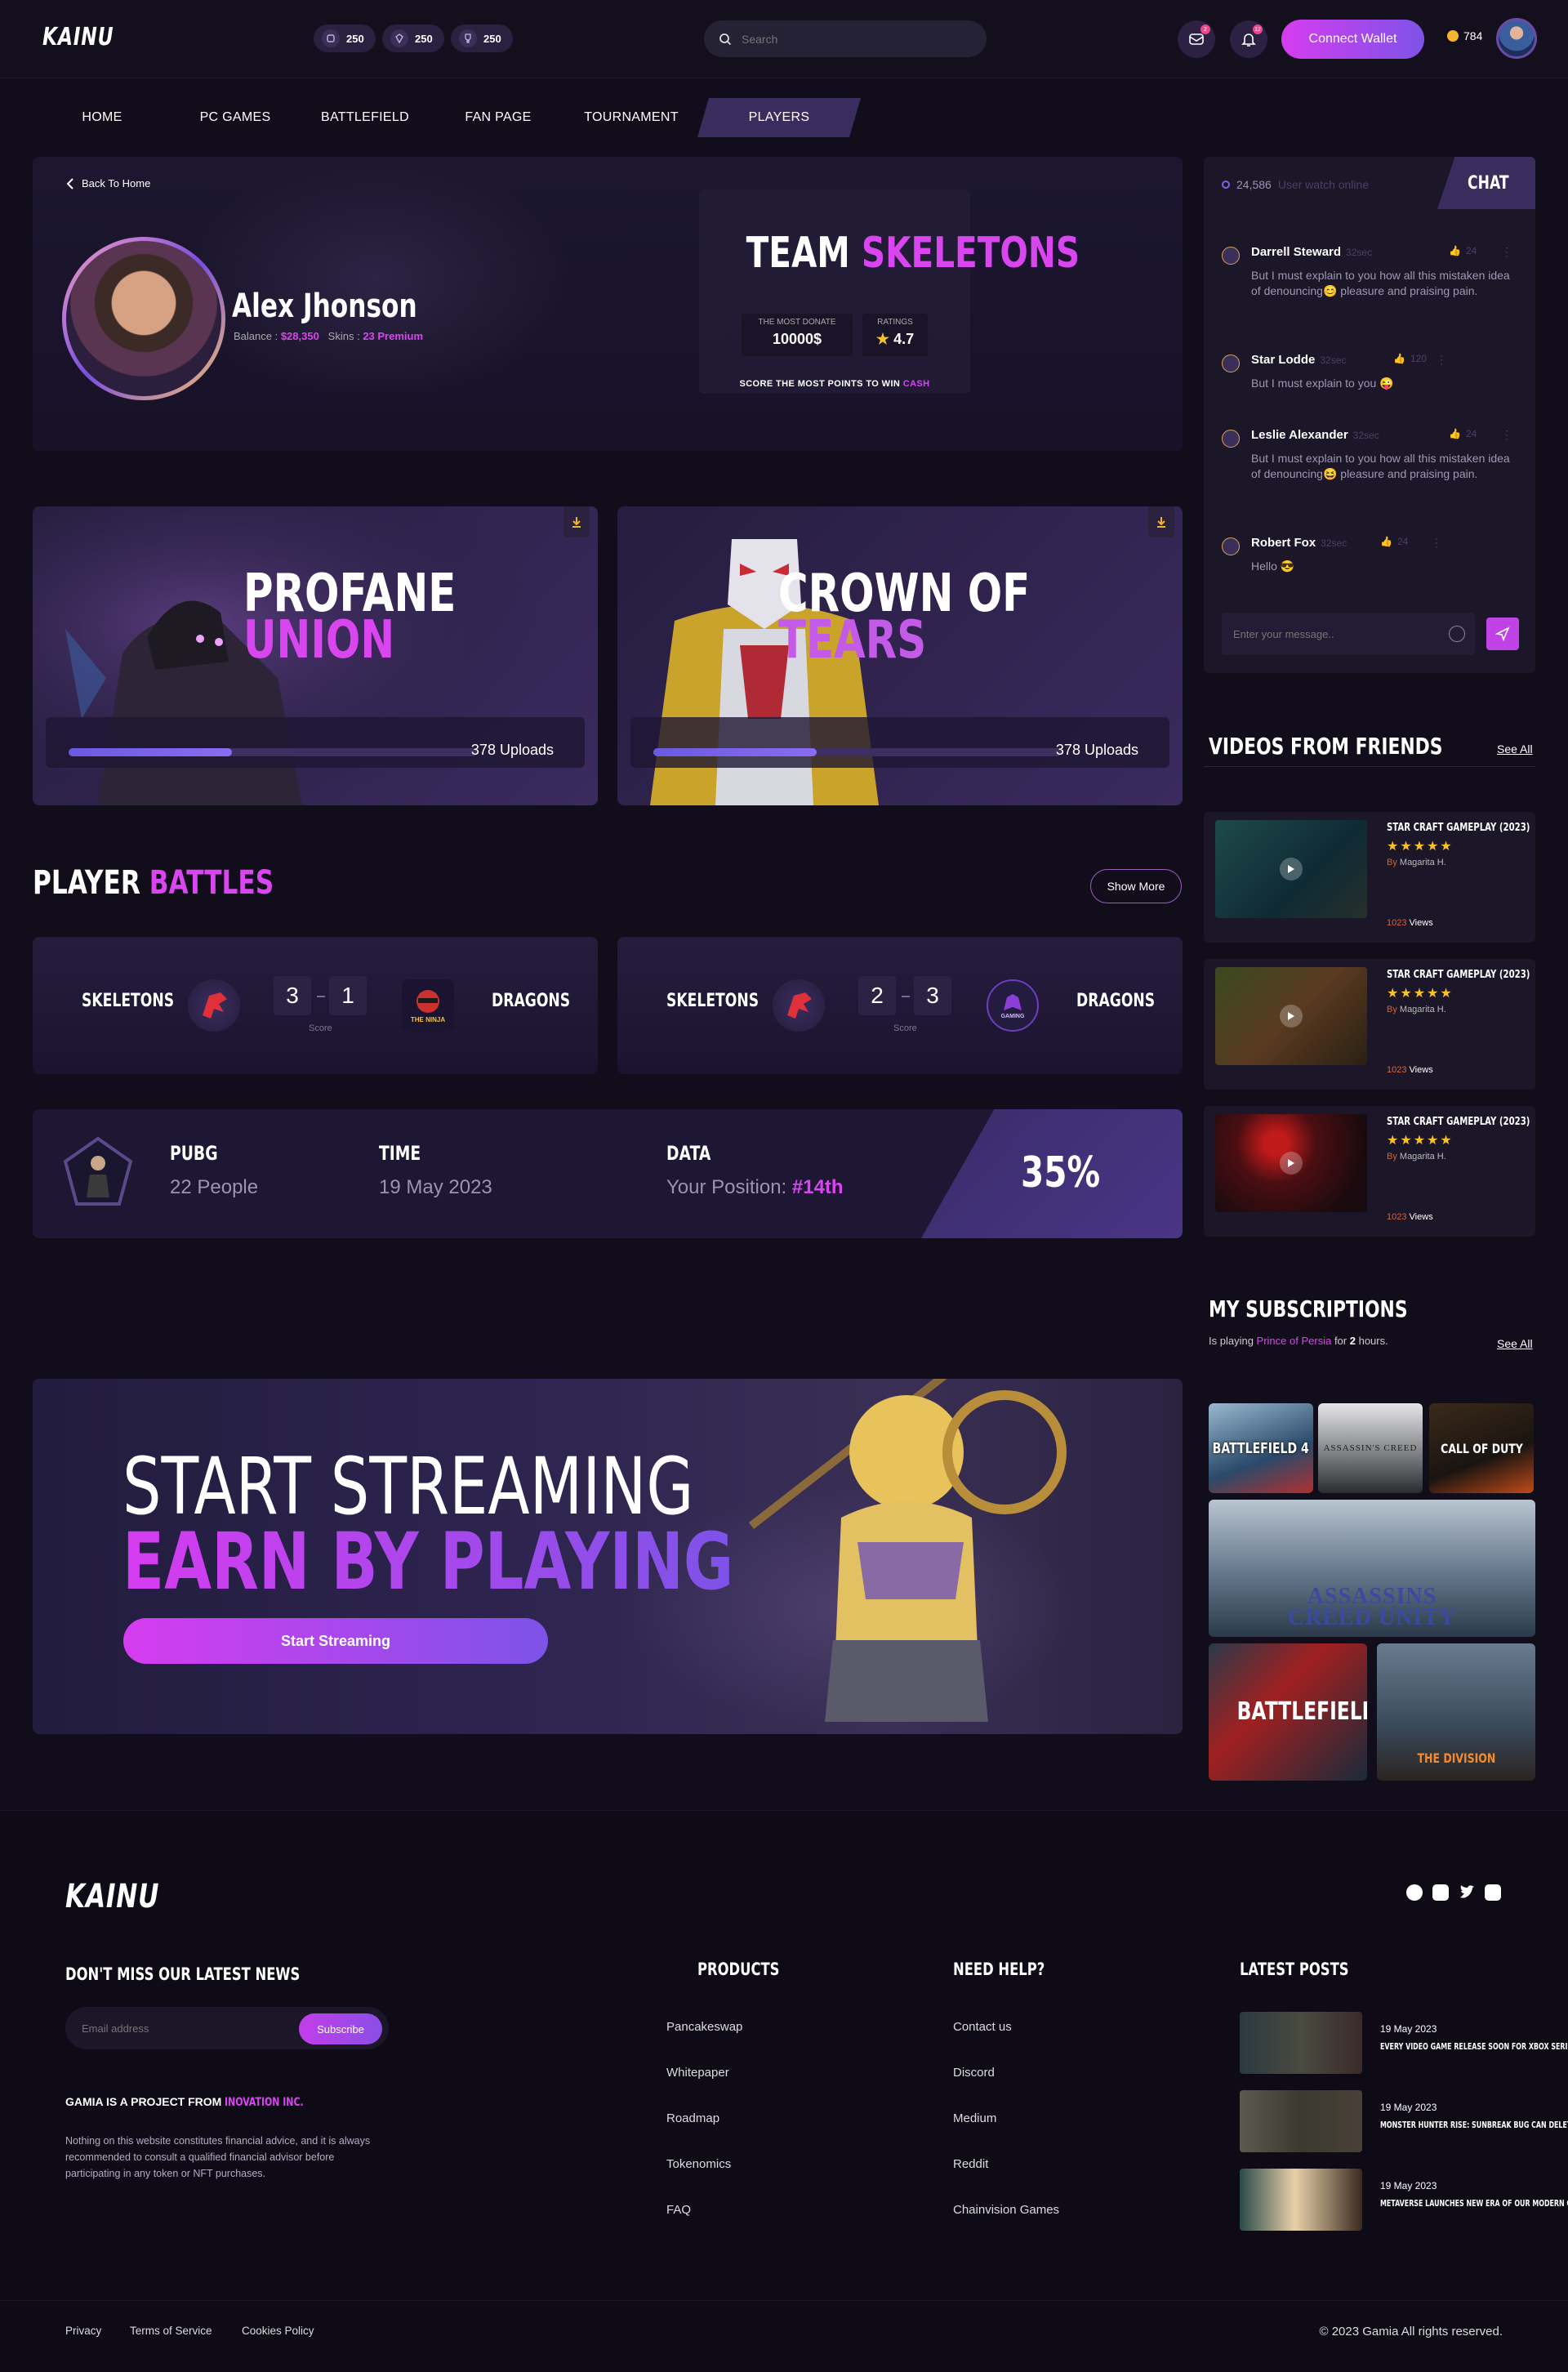 Image resolution: width=1568 pixels, height=2372 pixels. I want to click on dragon-logo-icon, so click(214, 1006).